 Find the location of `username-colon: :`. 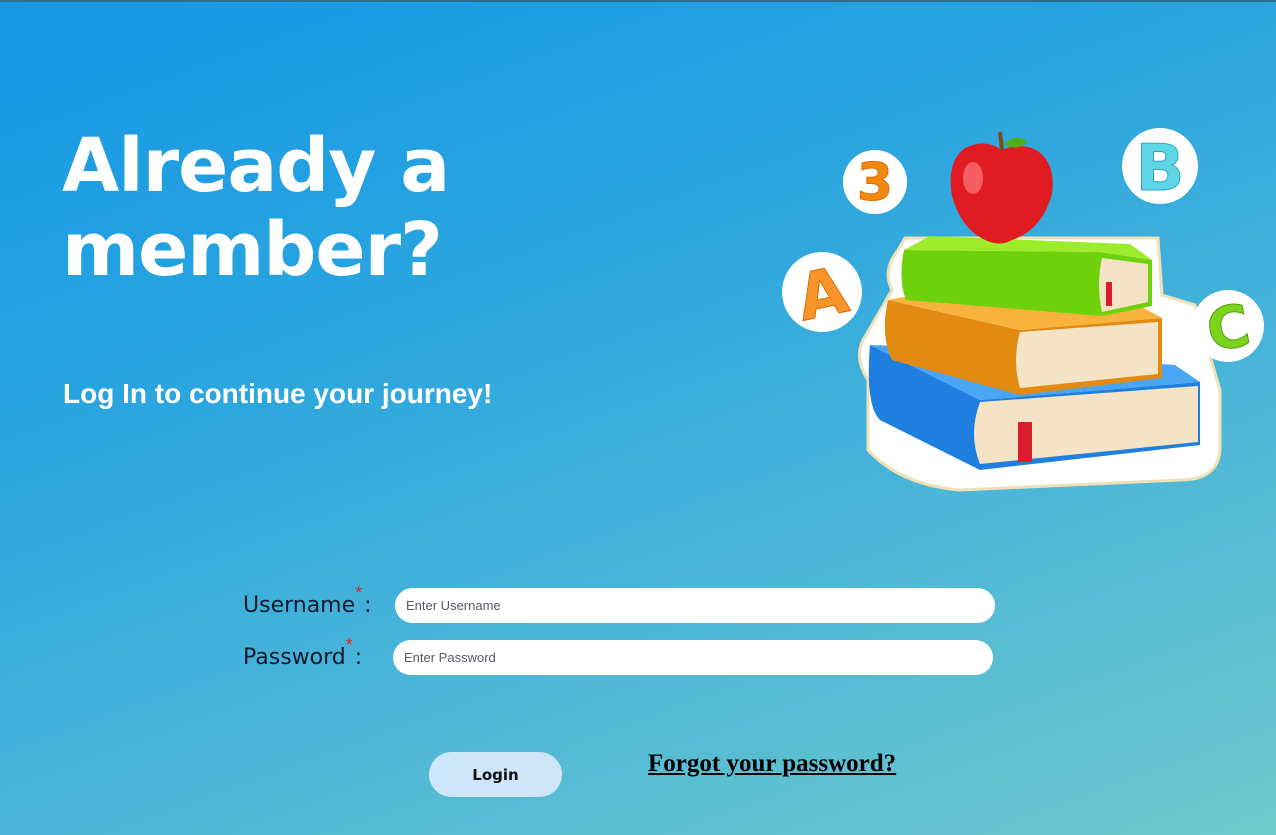

username-colon: : is located at coordinates (368, 605).